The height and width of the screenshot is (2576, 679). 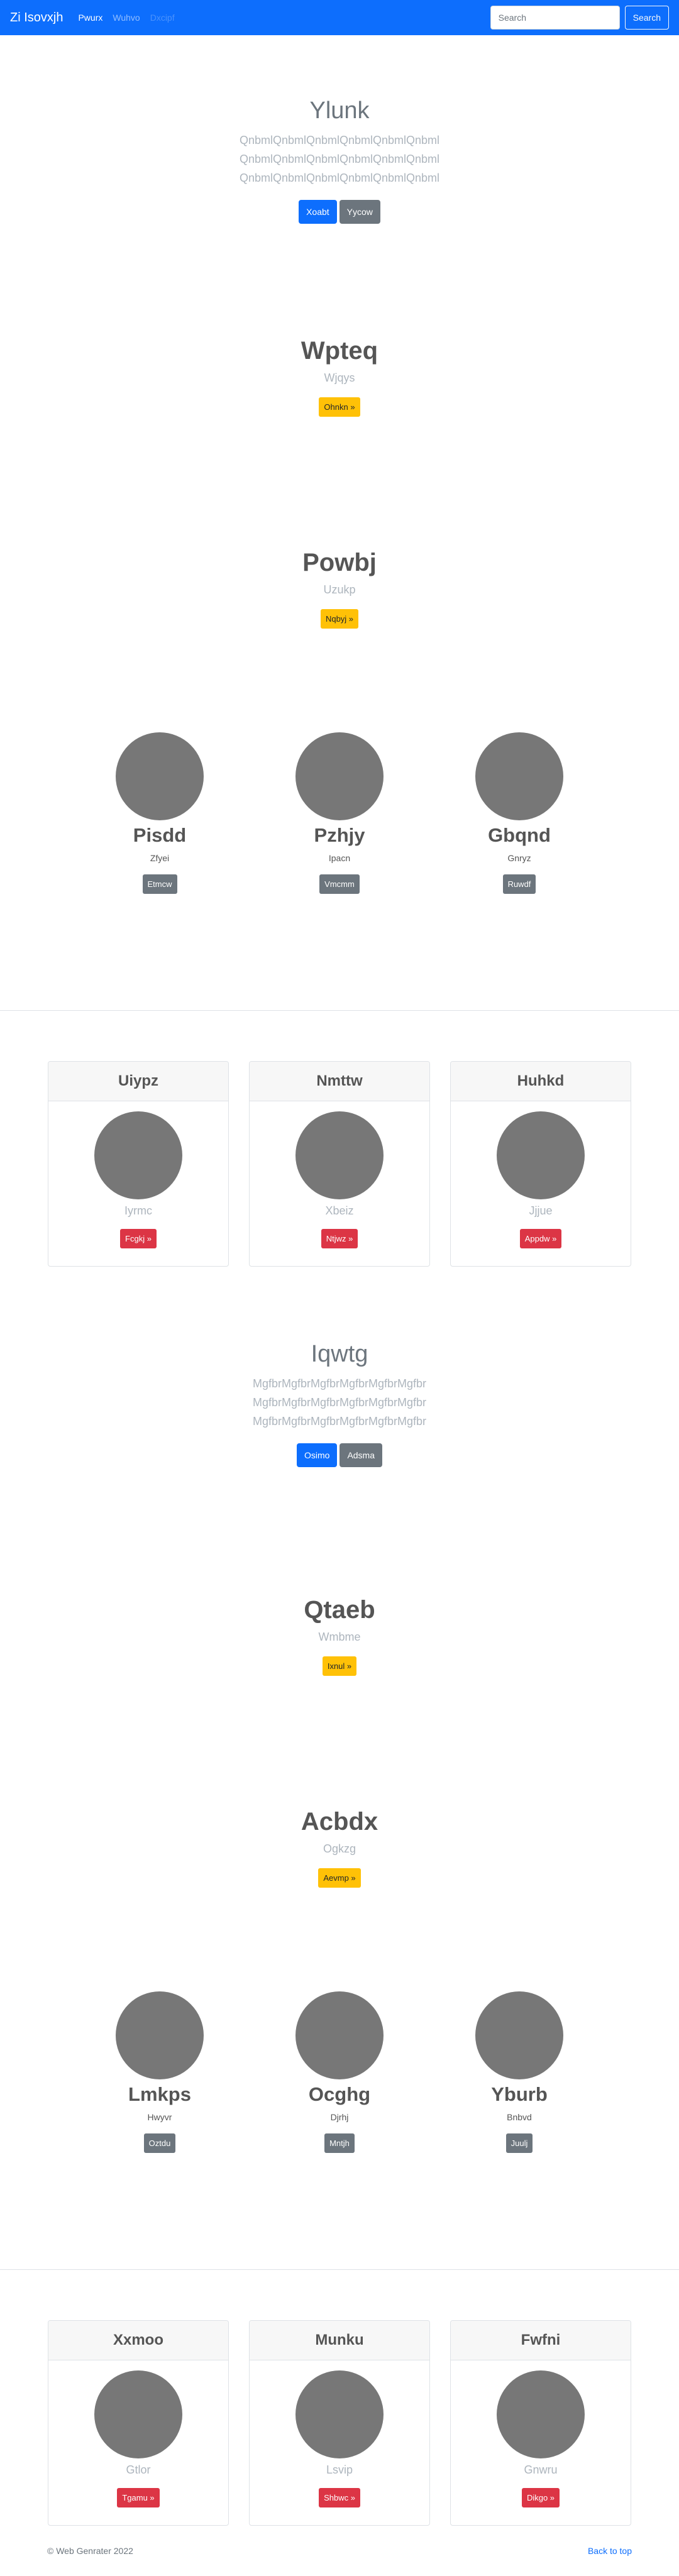 I want to click on feature-subtitle: Ipacn, so click(x=339, y=858).